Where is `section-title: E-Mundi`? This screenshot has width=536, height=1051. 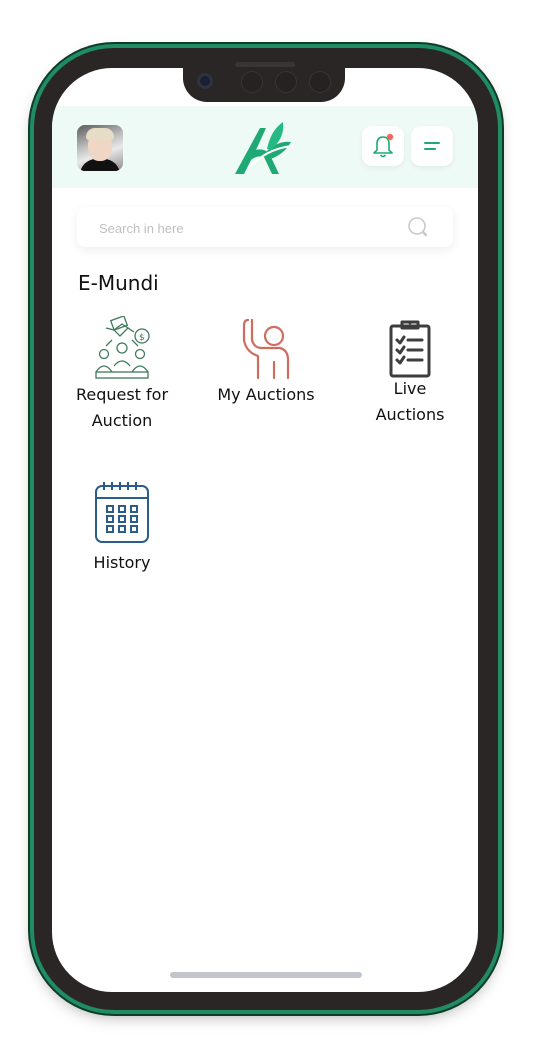
section-title: E-Mundi is located at coordinates (118, 283).